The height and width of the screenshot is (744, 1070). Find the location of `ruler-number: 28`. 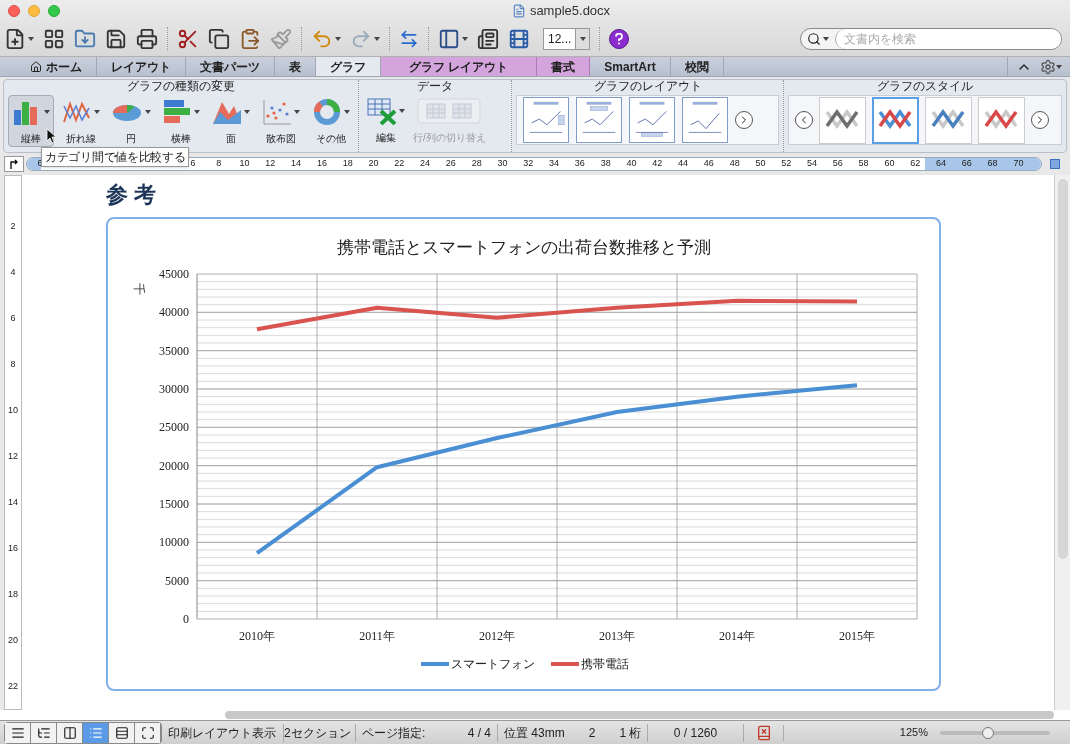

ruler-number: 28 is located at coordinates (476, 164).